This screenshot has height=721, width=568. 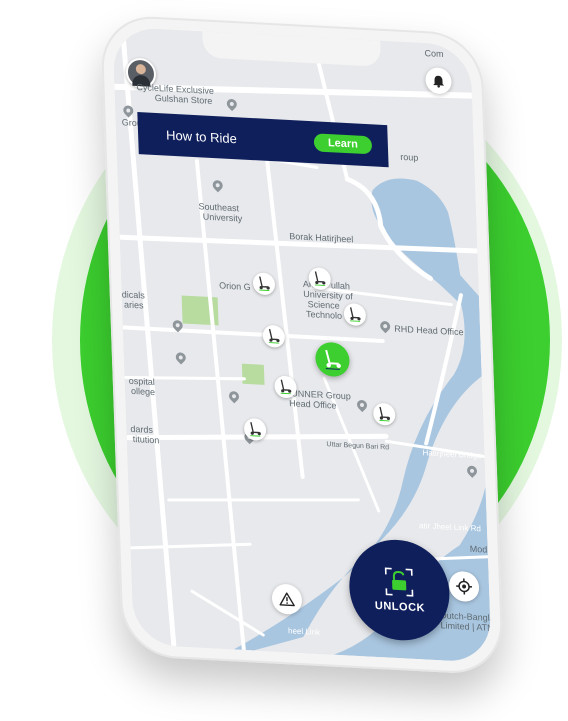 What do you see at coordinates (201, 136) in the screenshot?
I see `banner-title: How to Ride` at bounding box center [201, 136].